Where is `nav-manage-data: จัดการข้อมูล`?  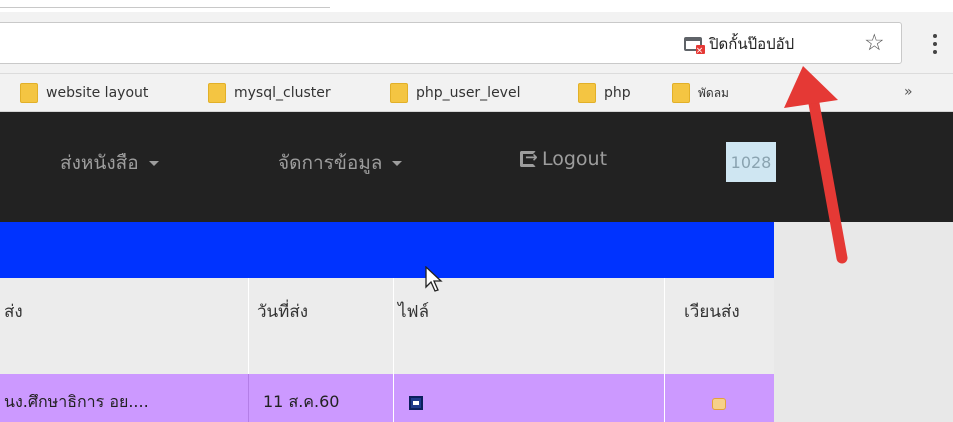 nav-manage-data: จัดการข้อมูล is located at coordinates (340, 163).